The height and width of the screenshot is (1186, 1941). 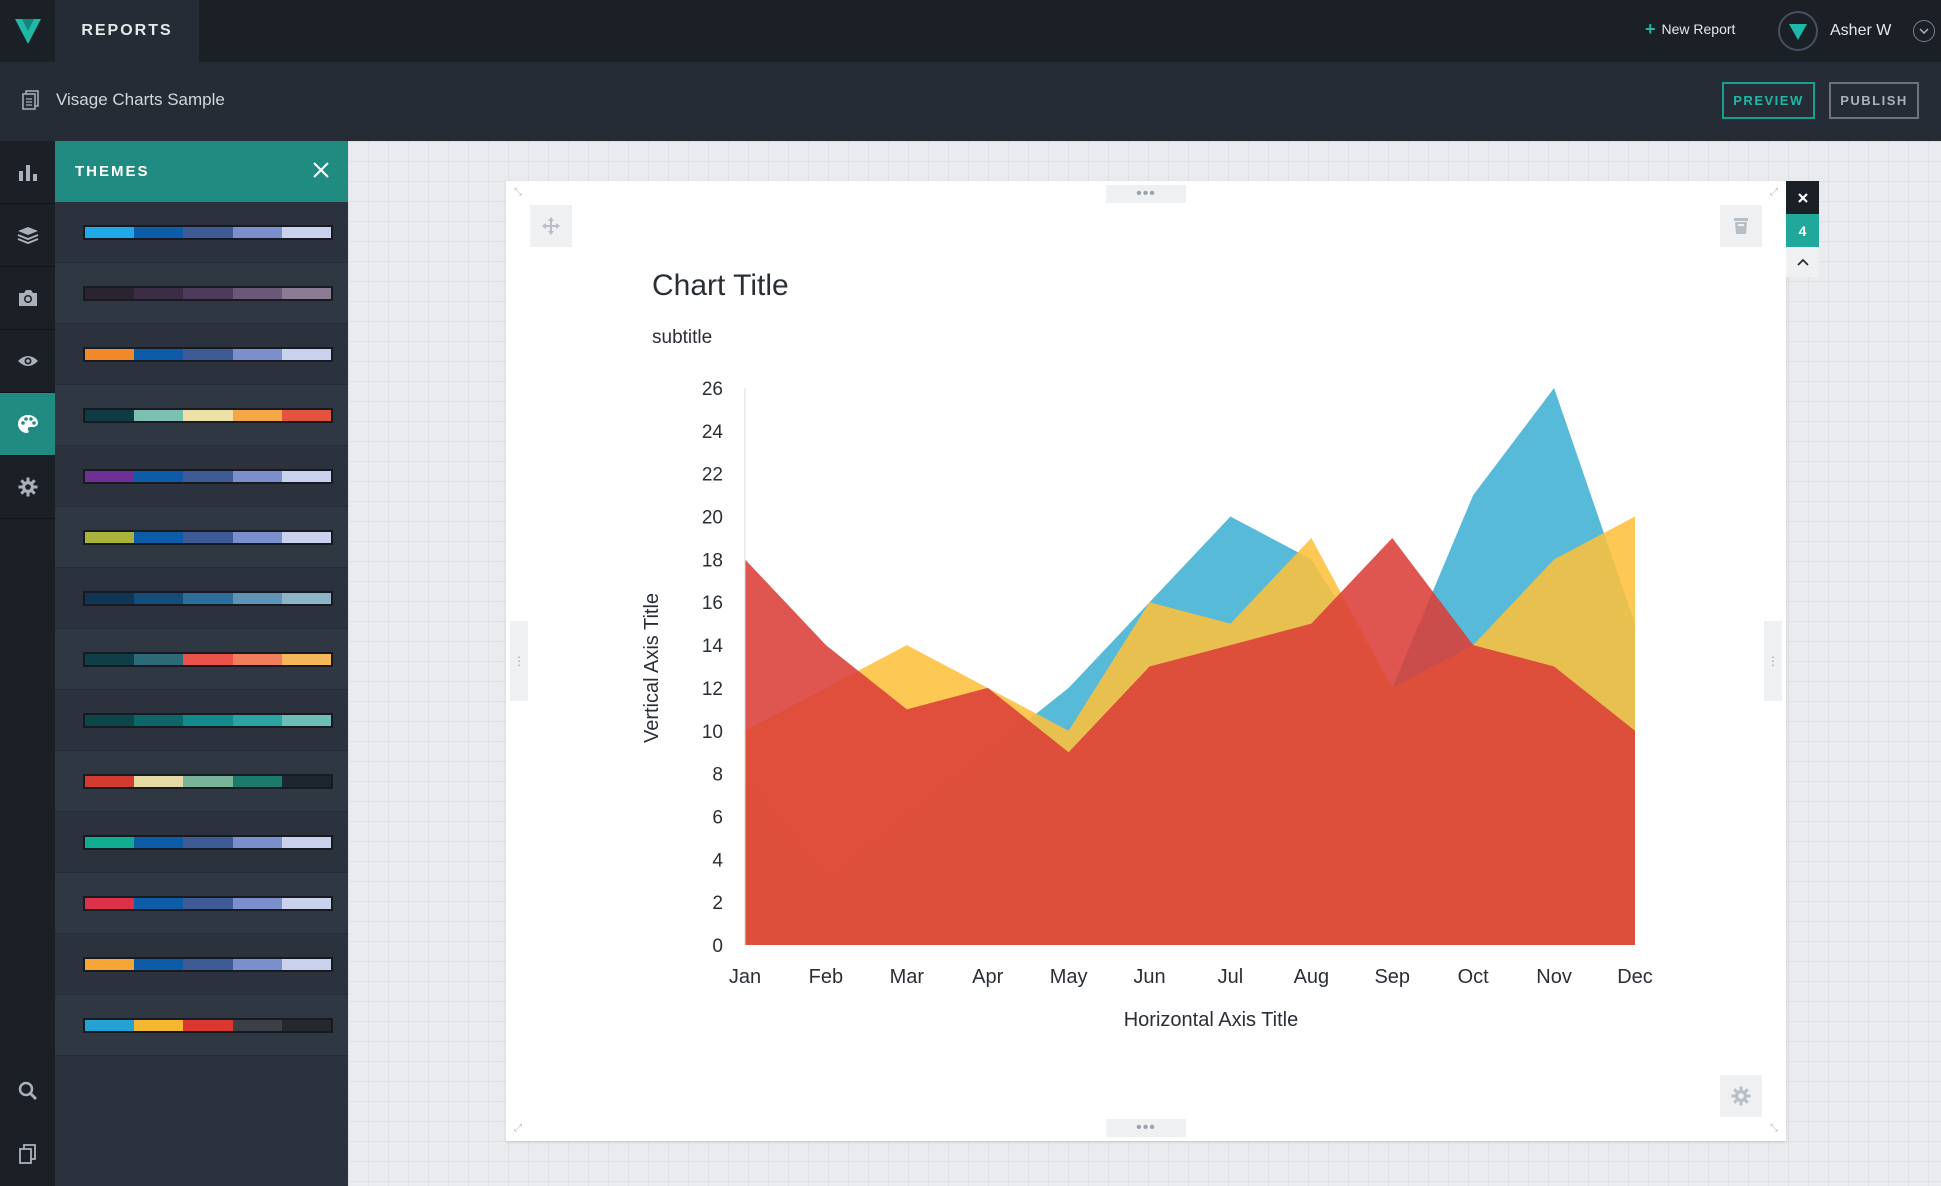 I want to click on camera-icon, so click(x=27, y=298).